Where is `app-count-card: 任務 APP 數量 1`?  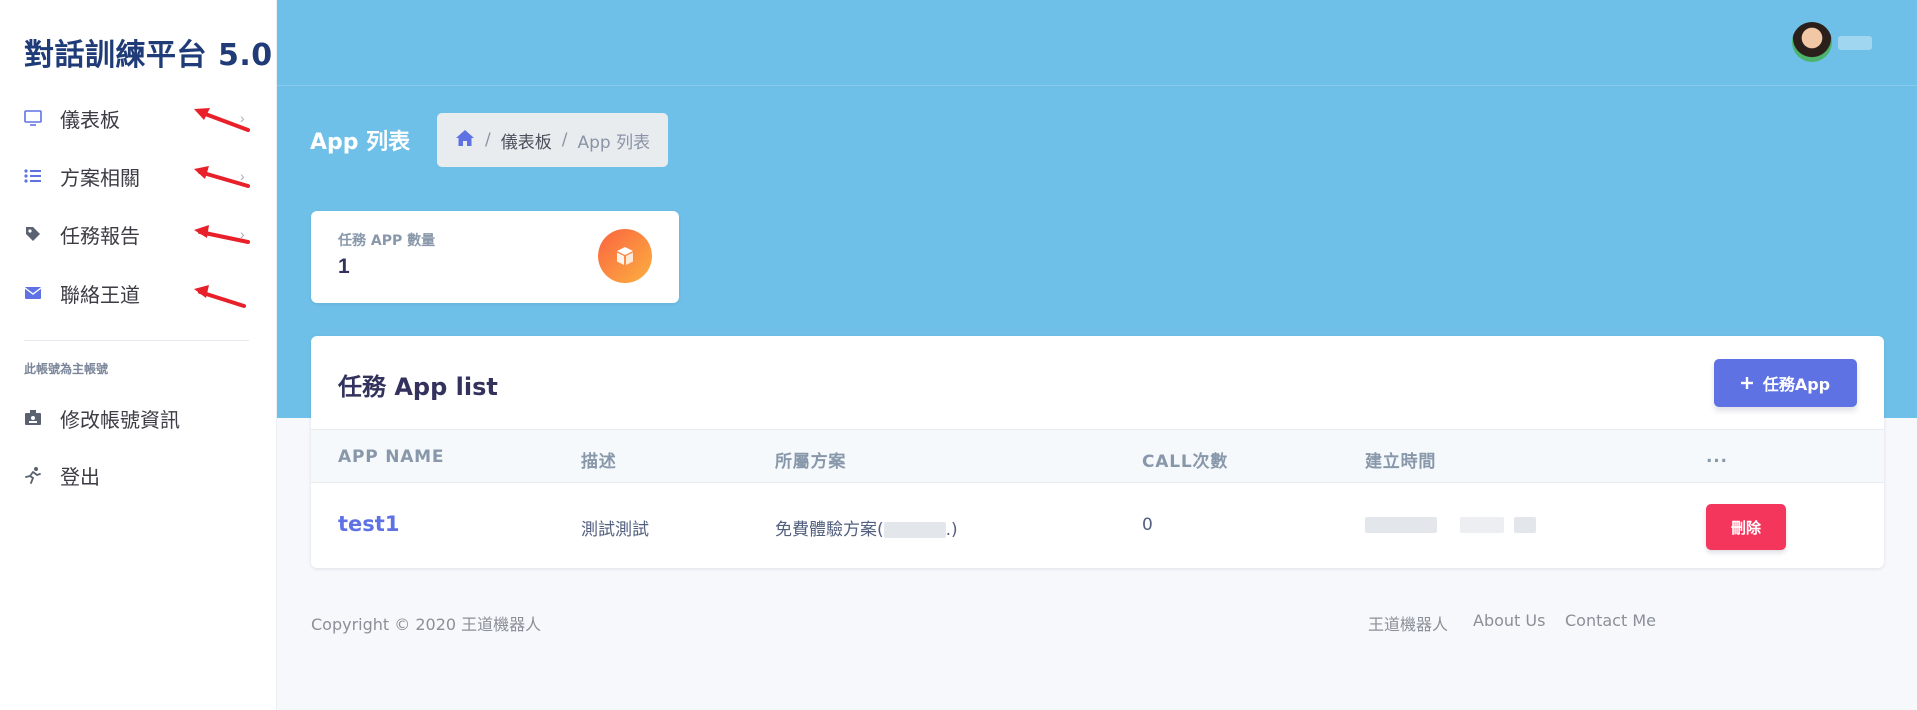
app-count-card: 任務 APP 數量 1 is located at coordinates (495, 257).